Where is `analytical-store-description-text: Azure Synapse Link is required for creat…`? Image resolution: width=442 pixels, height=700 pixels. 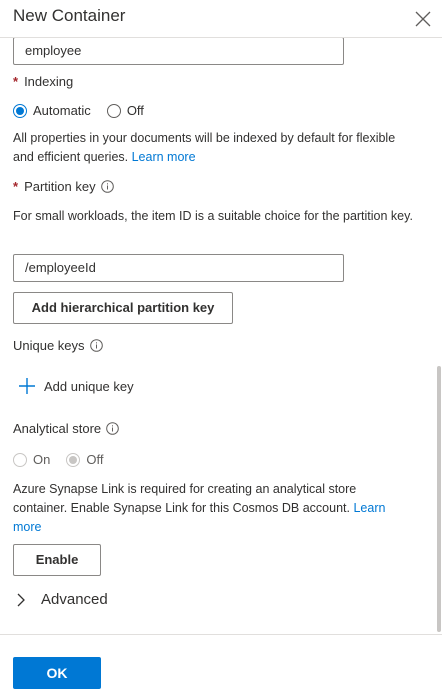 analytical-store-description-text: Azure Synapse Link is required for creat… is located at coordinates (185, 498).